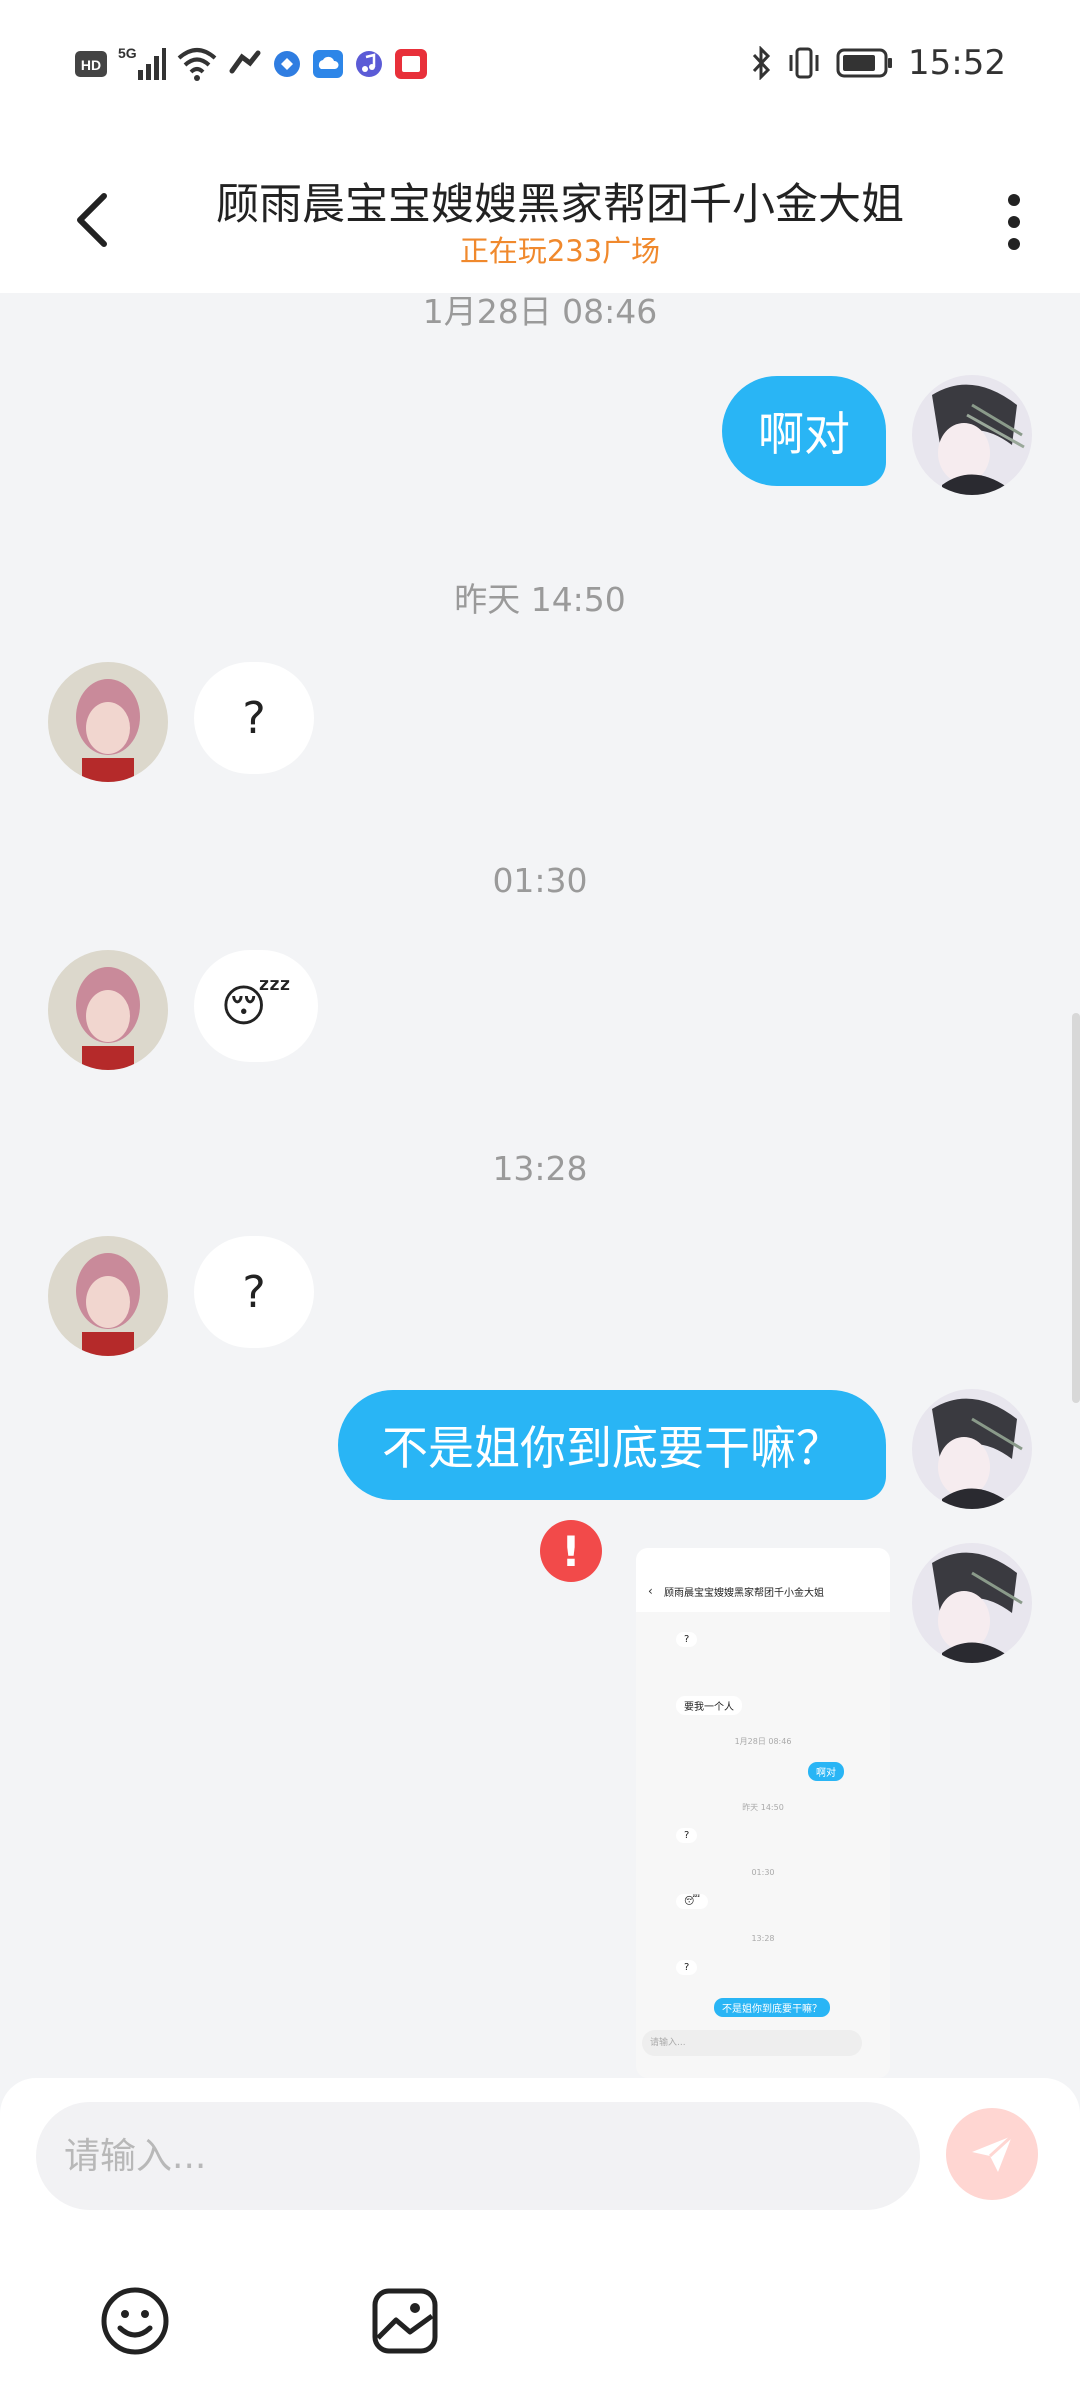 The image size is (1080, 2388). Describe the element at coordinates (287, 64) in the screenshot. I see `app-icon` at that location.